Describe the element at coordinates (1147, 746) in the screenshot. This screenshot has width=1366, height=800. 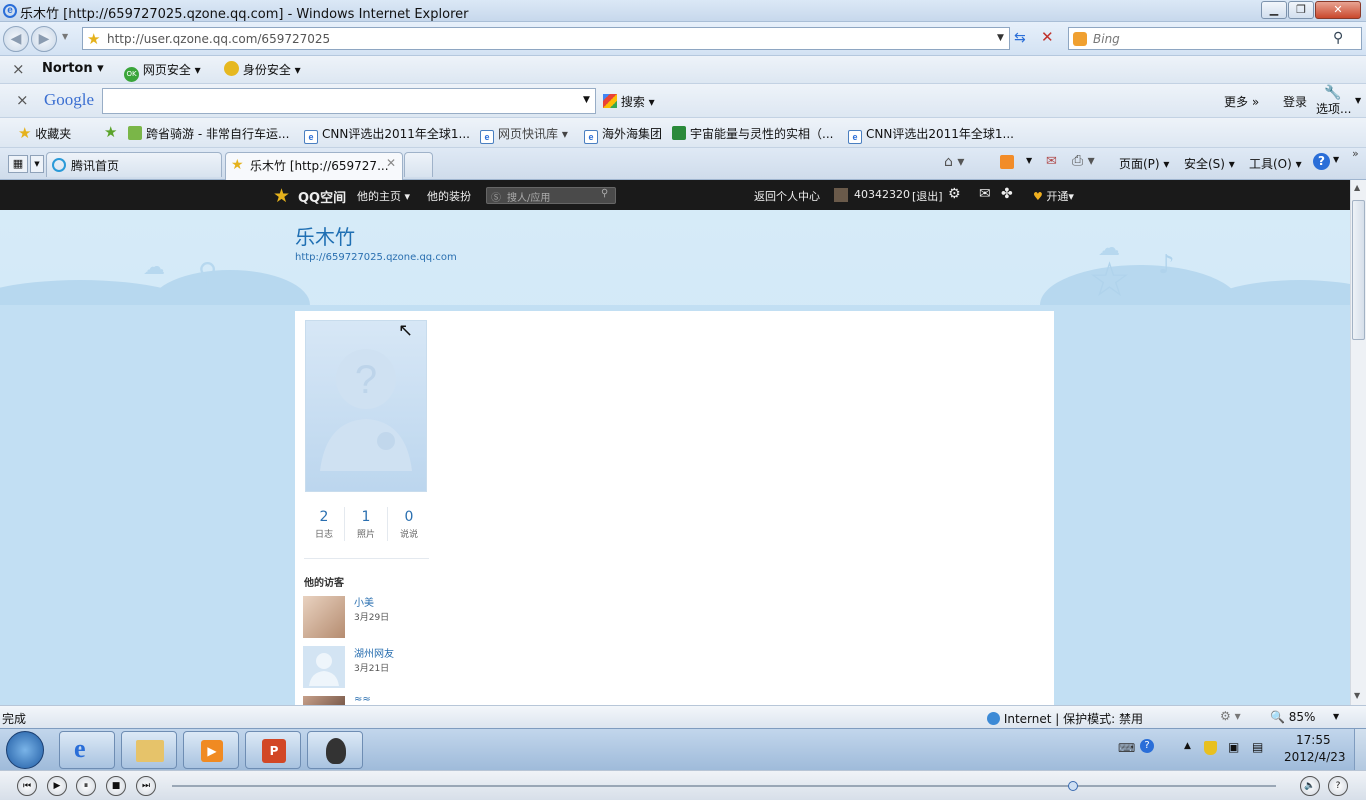
I see `tray-help-icon: ?` at that location.